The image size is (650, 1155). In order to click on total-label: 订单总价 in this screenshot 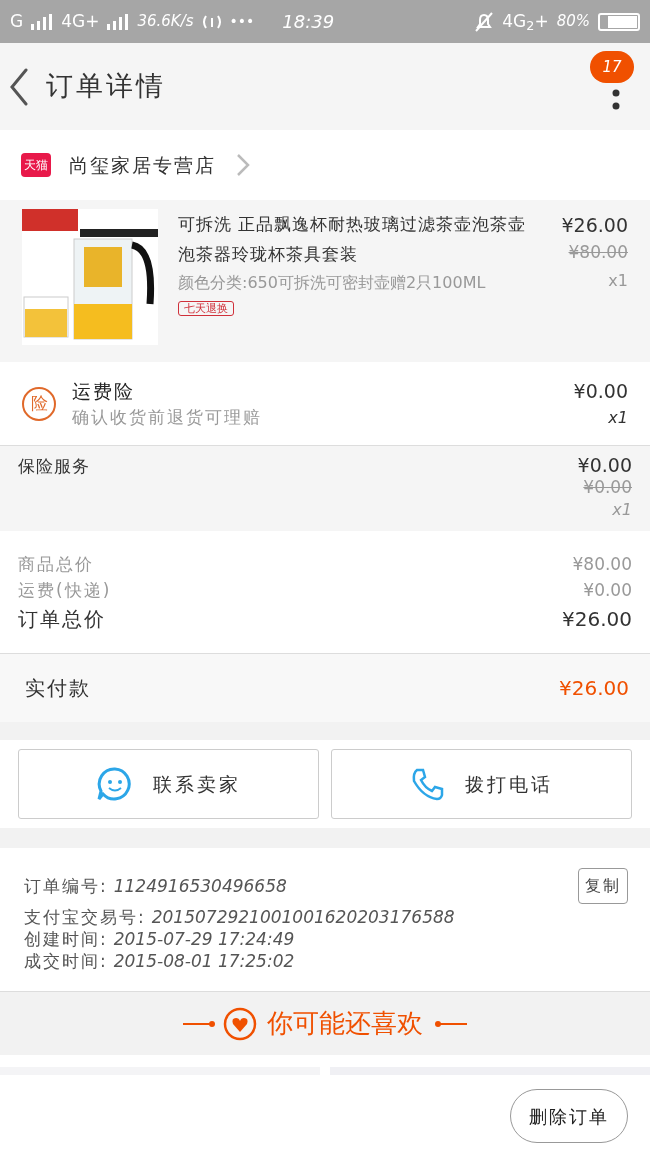, I will do `click(62, 619)`.